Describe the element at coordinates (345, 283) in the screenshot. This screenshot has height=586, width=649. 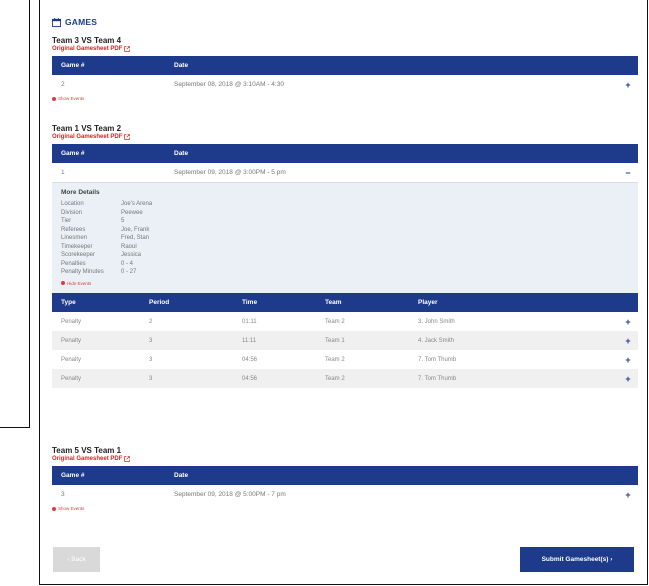
I see `hide-events-link: Hide Events` at that location.